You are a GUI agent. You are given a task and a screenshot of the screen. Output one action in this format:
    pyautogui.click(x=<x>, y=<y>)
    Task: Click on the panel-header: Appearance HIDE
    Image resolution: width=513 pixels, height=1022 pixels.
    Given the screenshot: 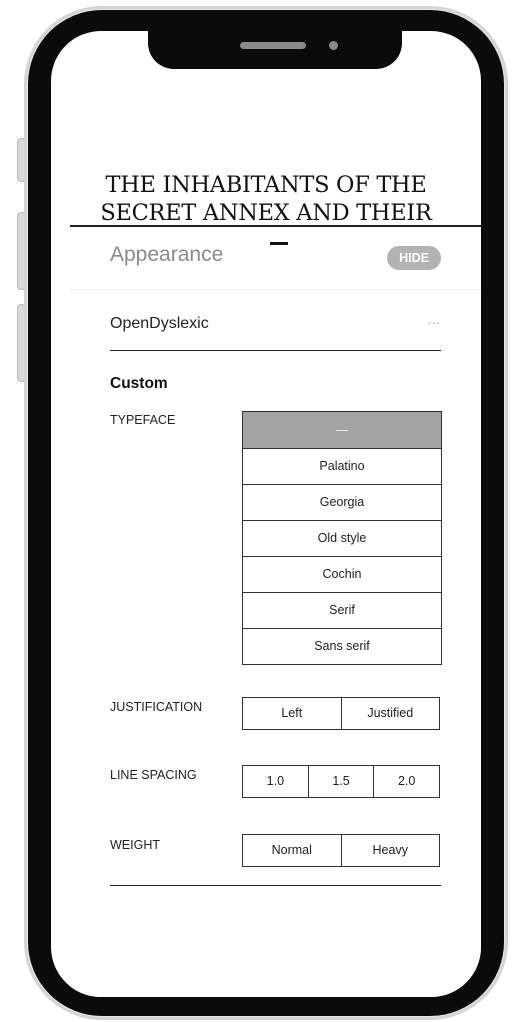 What is the action you would take?
    pyautogui.click(x=275, y=258)
    